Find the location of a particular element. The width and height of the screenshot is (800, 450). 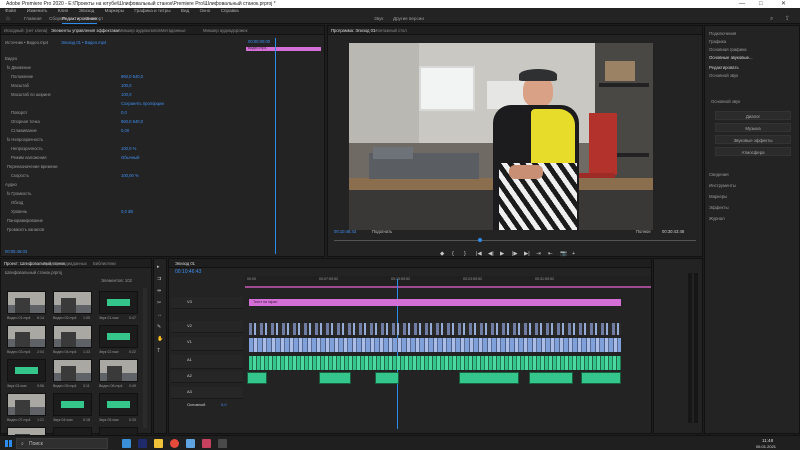

program-fit: Подогнать is located at coordinates (382, 232).